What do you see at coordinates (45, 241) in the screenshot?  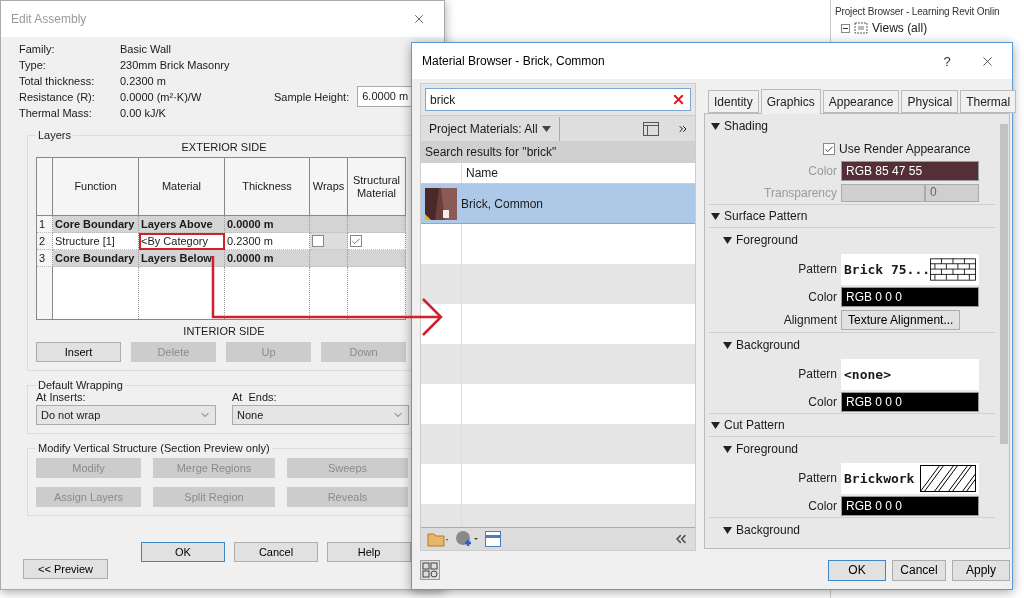 I see `row-number: 2` at bounding box center [45, 241].